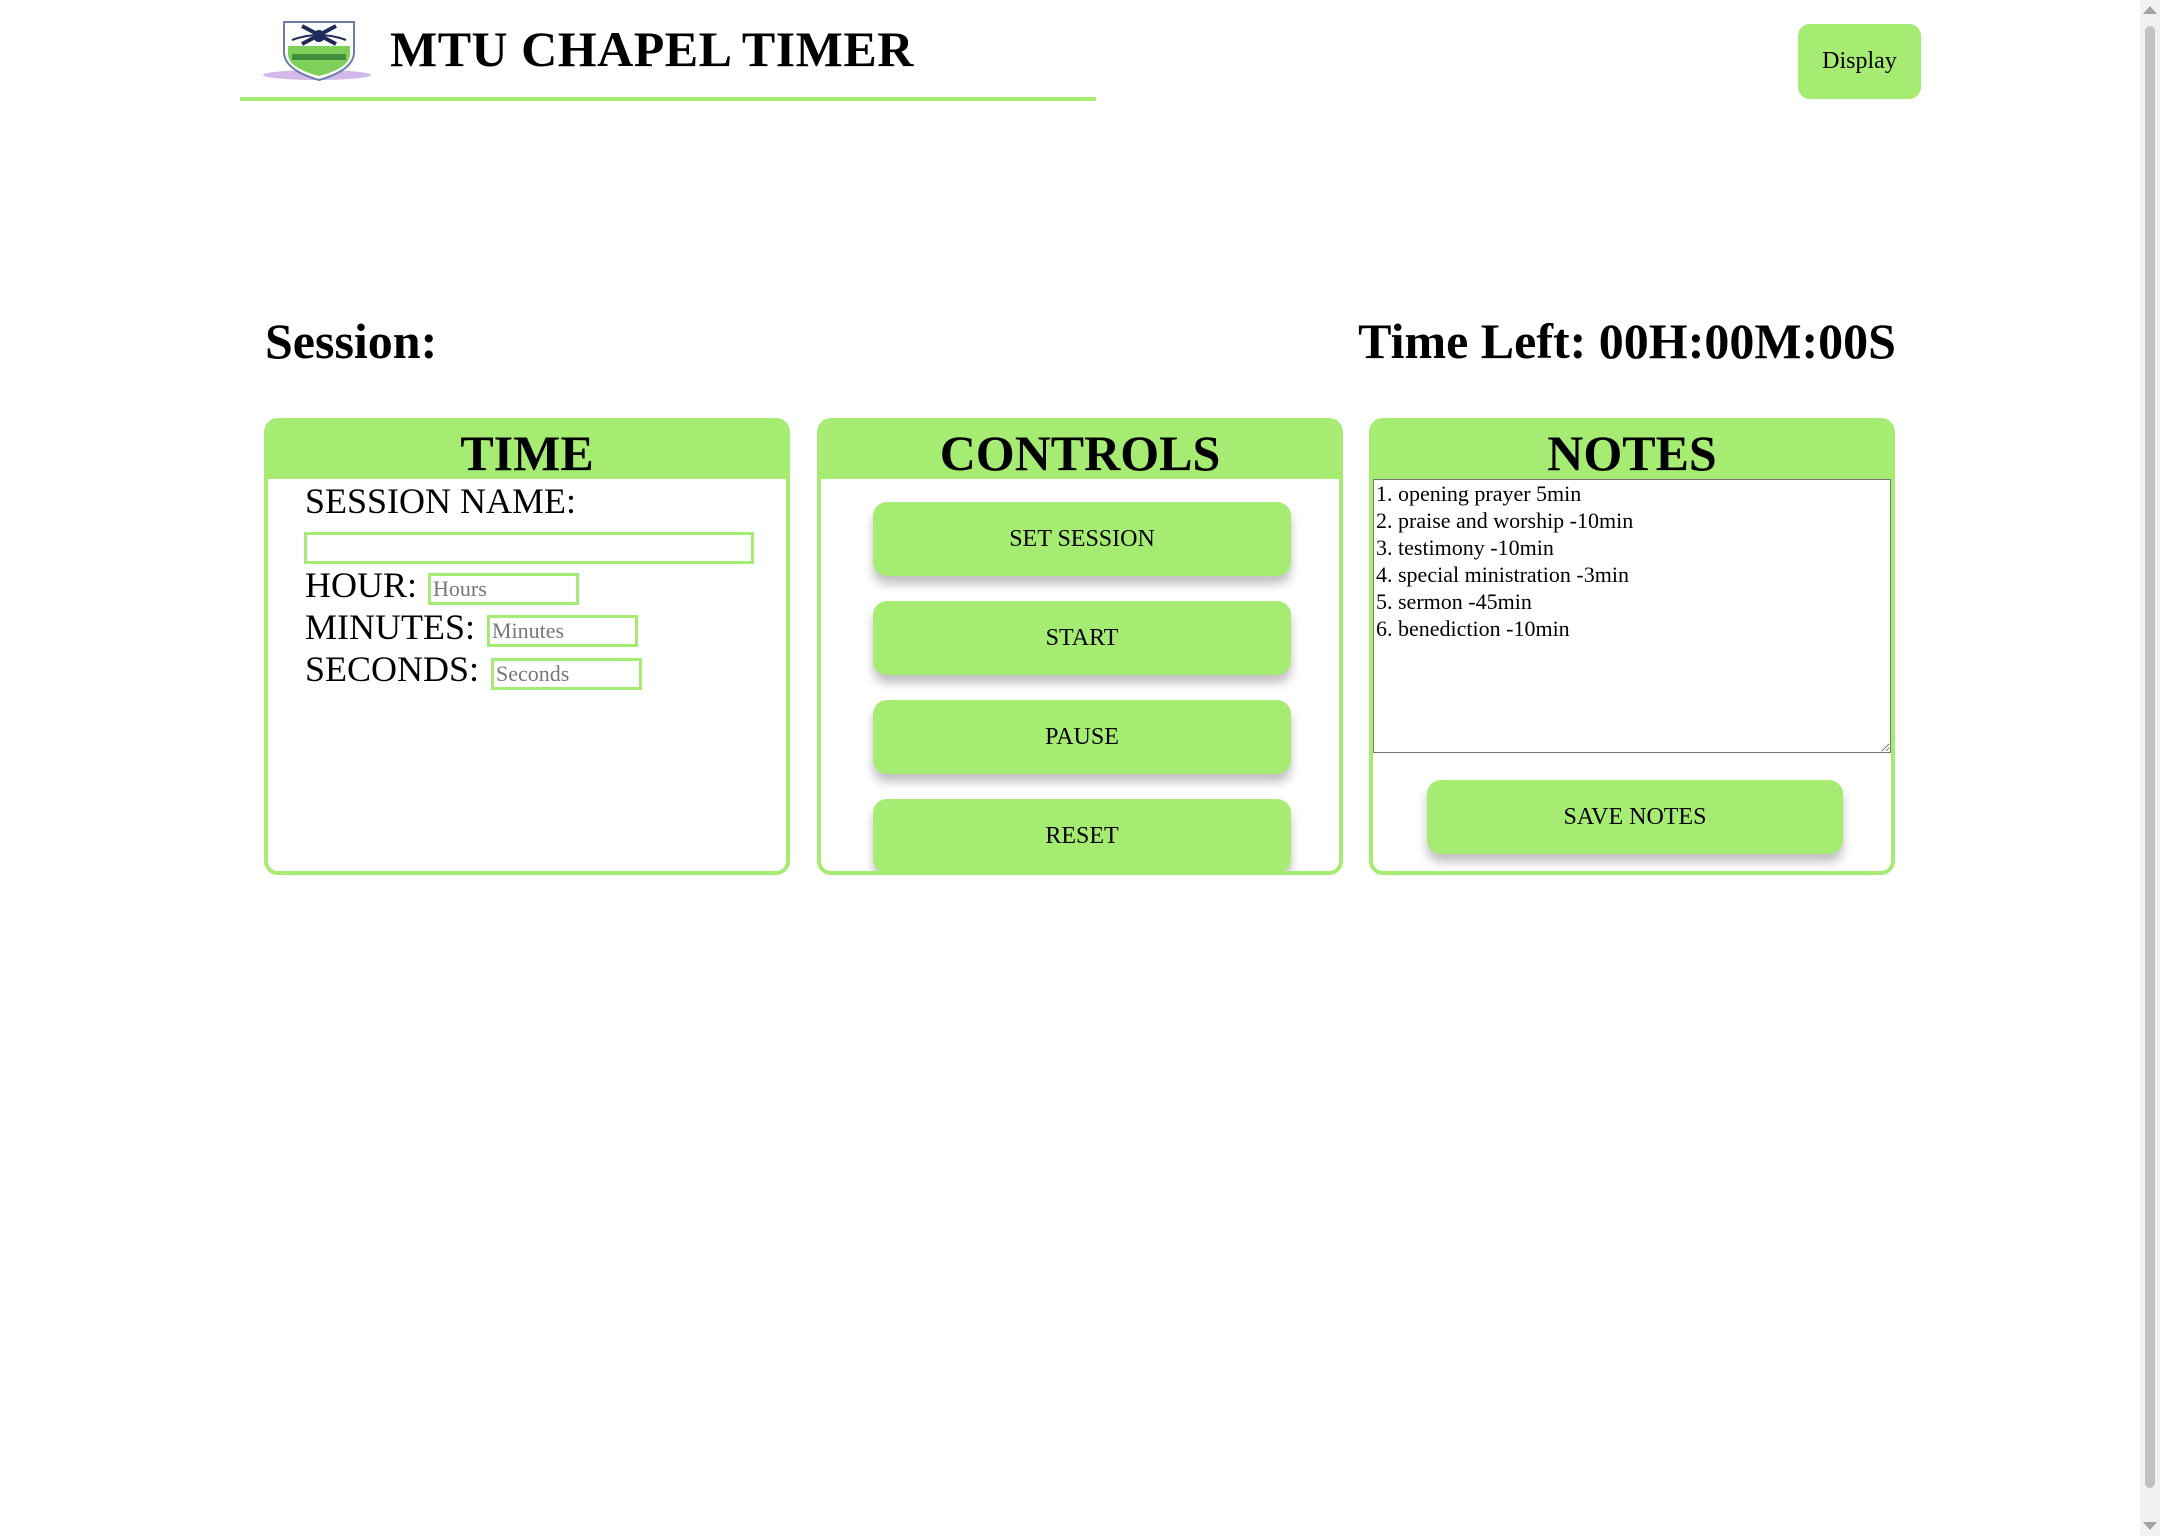 The height and width of the screenshot is (1536, 2160). Describe the element at coordinates (441, 501) in the screenshot. I see `session-name-label: SESSION NAME:` at that location.